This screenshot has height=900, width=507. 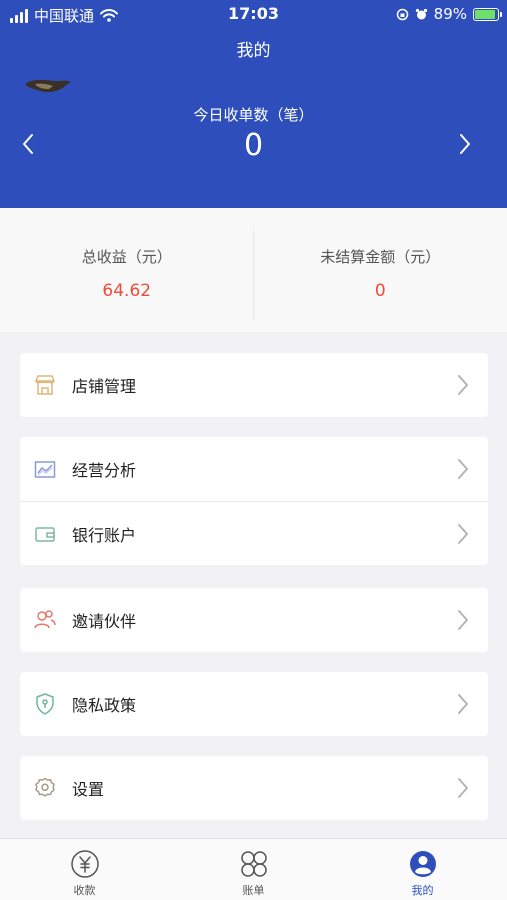 What do you see at coordinates (254, 469) in the screenshot?
I see `menu-item-analysis: 经营分析` at bounding box center [254, 469].